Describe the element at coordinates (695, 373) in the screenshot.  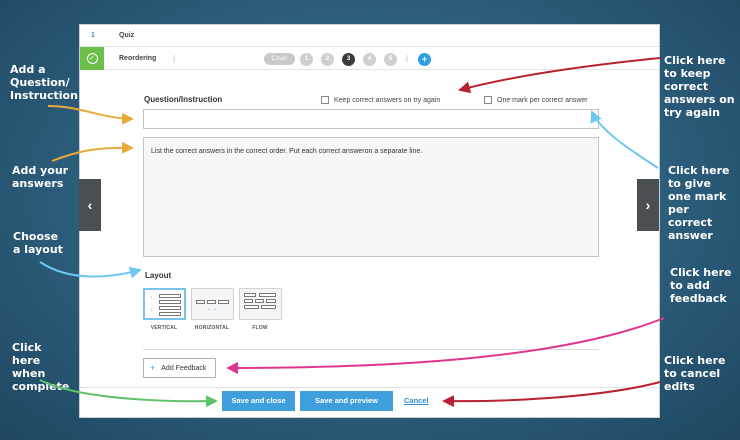
I see `annotation-cancel-edits: Click here to cancel edits` at that location.